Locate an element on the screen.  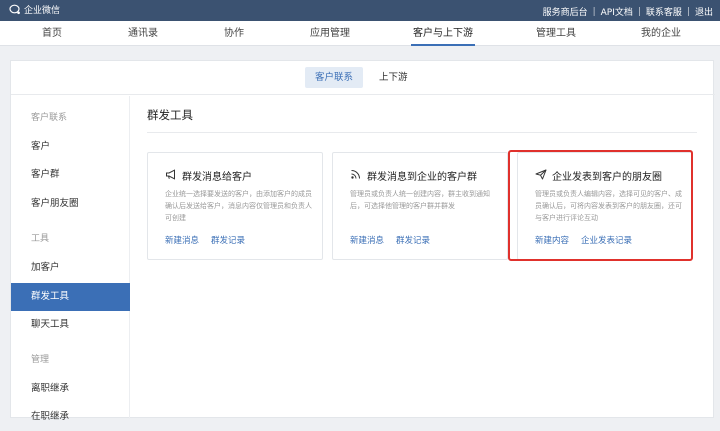
top-links: 服务商后台 | API文档 | 联系客服 | 退出 is located at coordinates (628, 12).